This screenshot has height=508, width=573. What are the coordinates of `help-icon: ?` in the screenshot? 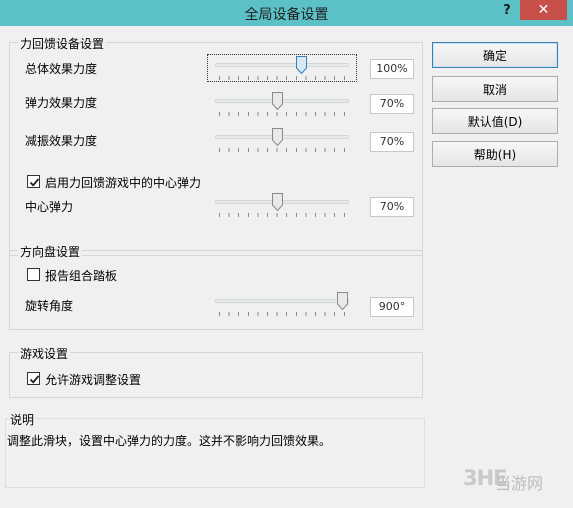 It's located at (507, 10).